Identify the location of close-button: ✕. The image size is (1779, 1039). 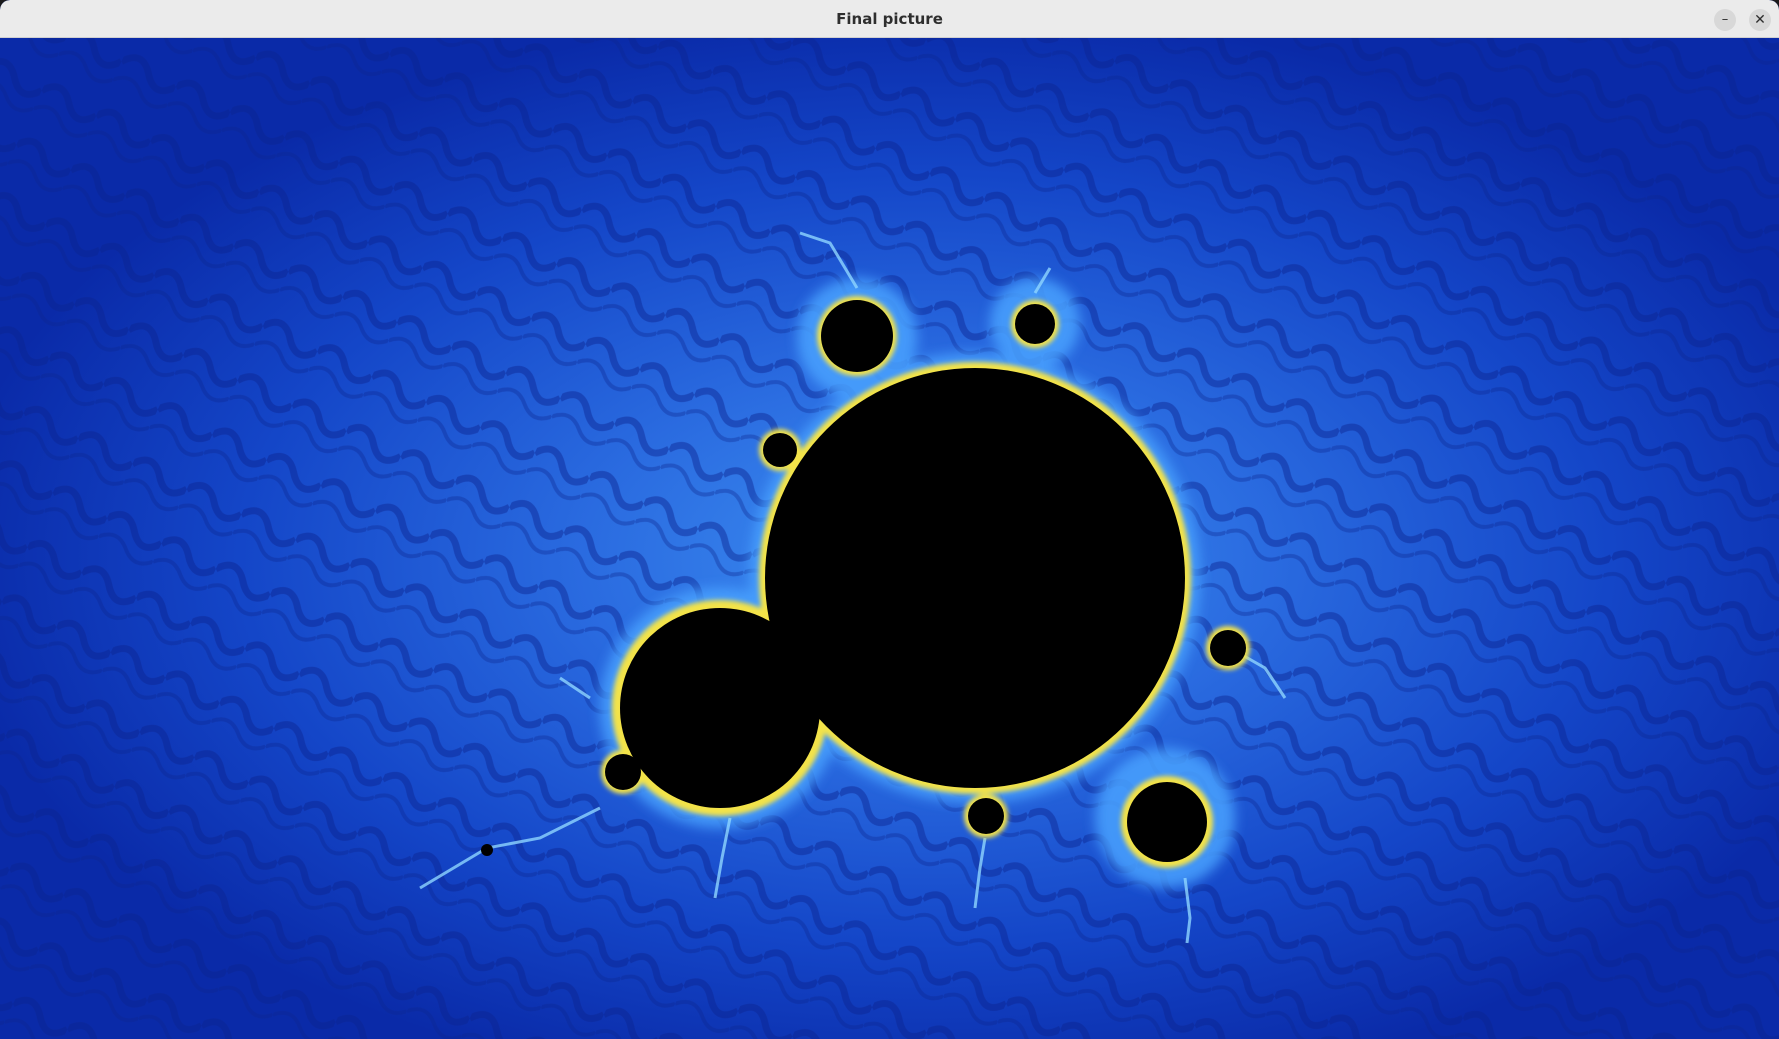
(1760, 20).